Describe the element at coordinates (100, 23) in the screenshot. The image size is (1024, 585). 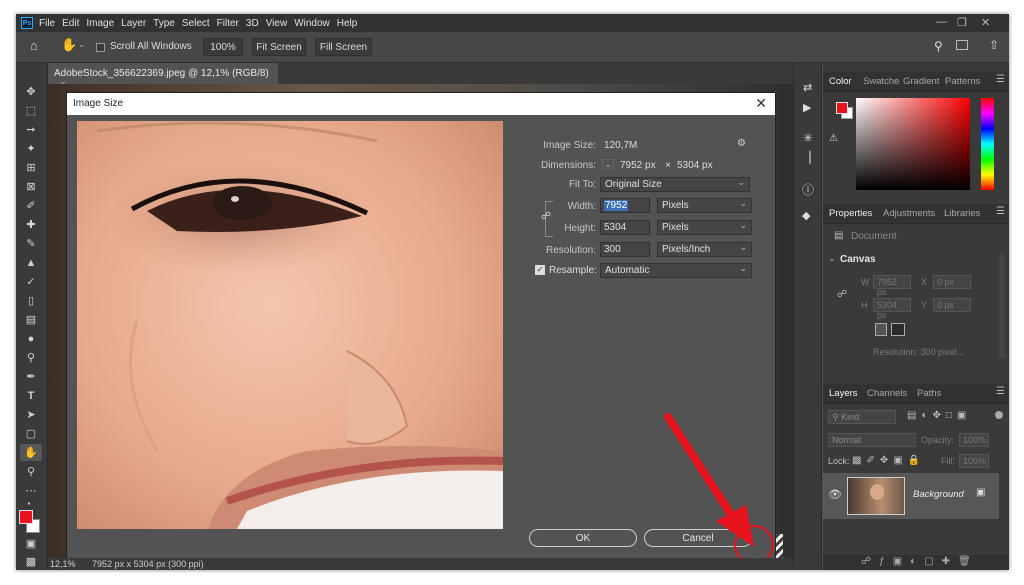
I see `menu-image: Image` at that location.